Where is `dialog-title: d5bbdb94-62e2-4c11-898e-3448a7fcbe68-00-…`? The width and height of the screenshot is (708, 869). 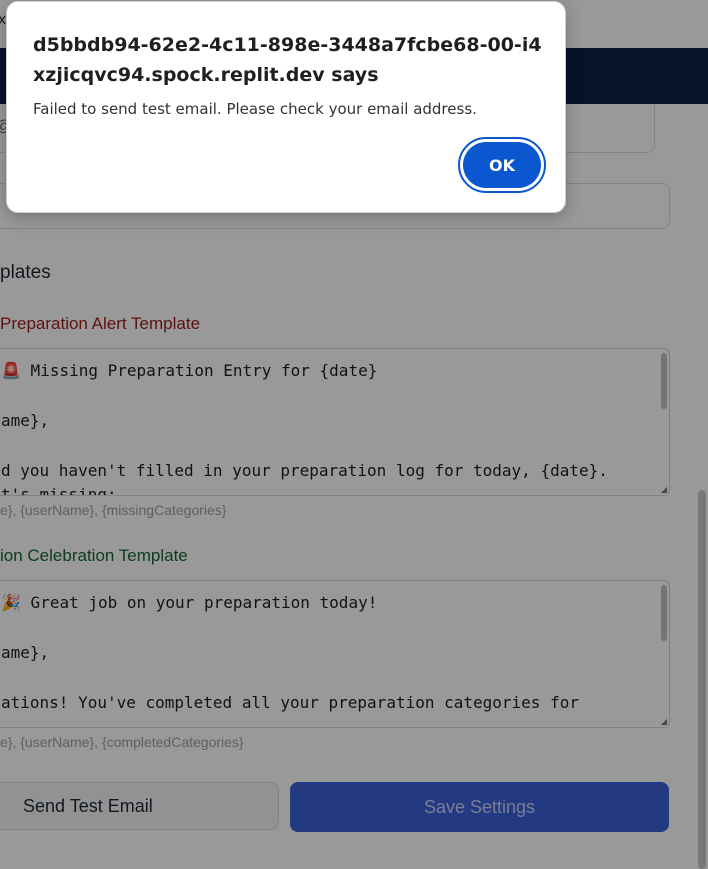
dialog-title: d5bbdb94-62e2-4c11-898e-3448a7fcbe68-00-… is located at coordinates (287, 60).